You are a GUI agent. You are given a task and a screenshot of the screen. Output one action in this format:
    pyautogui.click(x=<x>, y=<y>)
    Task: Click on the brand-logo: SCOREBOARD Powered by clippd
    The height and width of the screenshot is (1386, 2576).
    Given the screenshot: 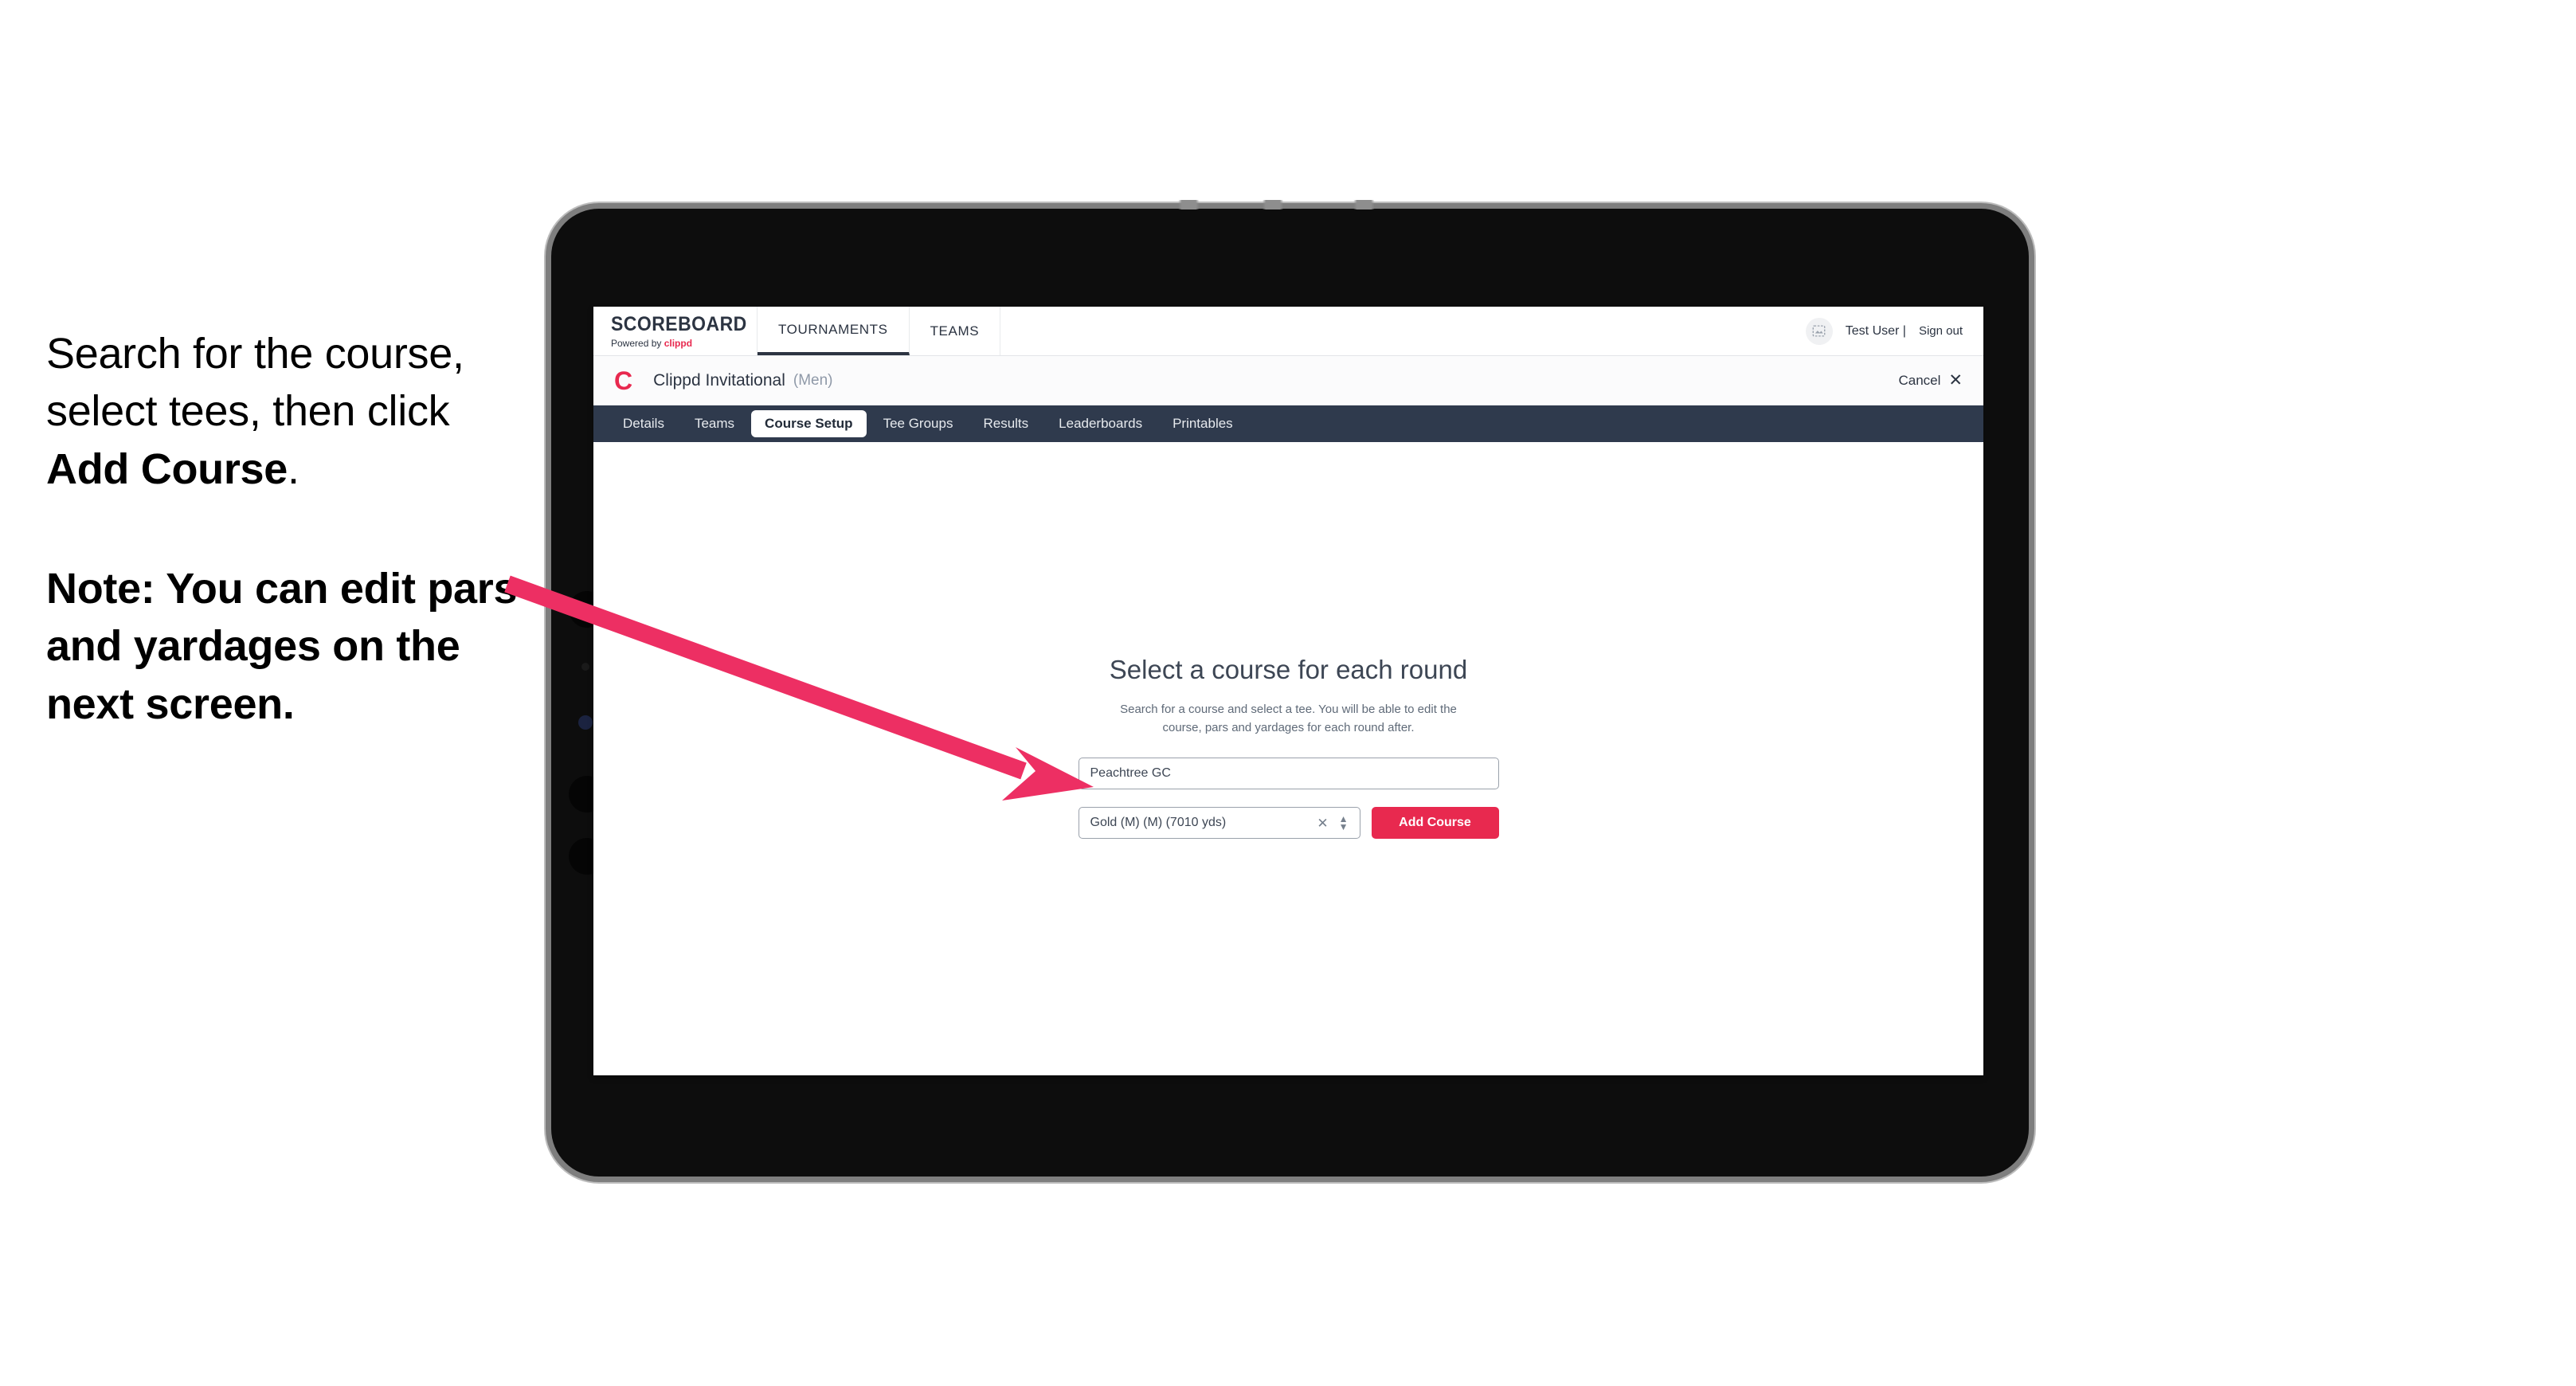 What is the action you would take?
    pyautogui.click(x=675, y=331)
    